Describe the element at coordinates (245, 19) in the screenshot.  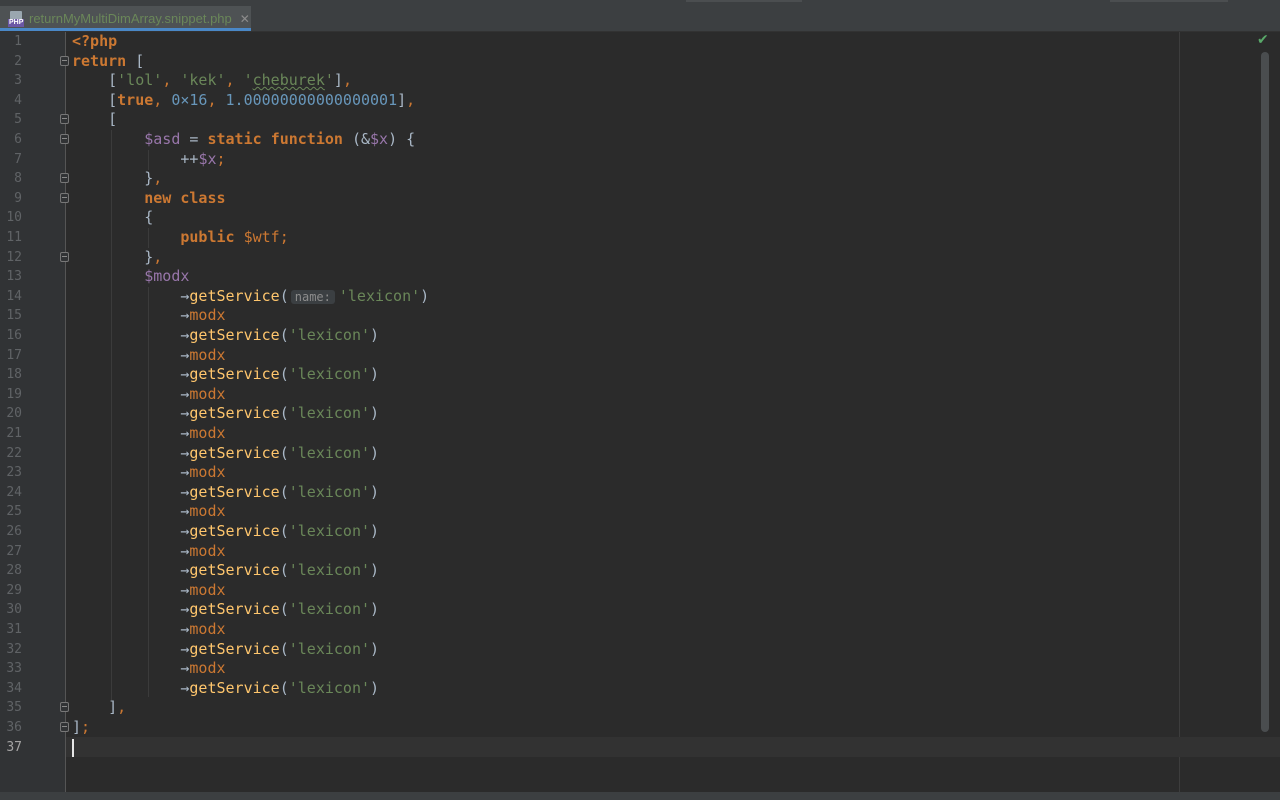
I see `close-icon: ✕` at that location.